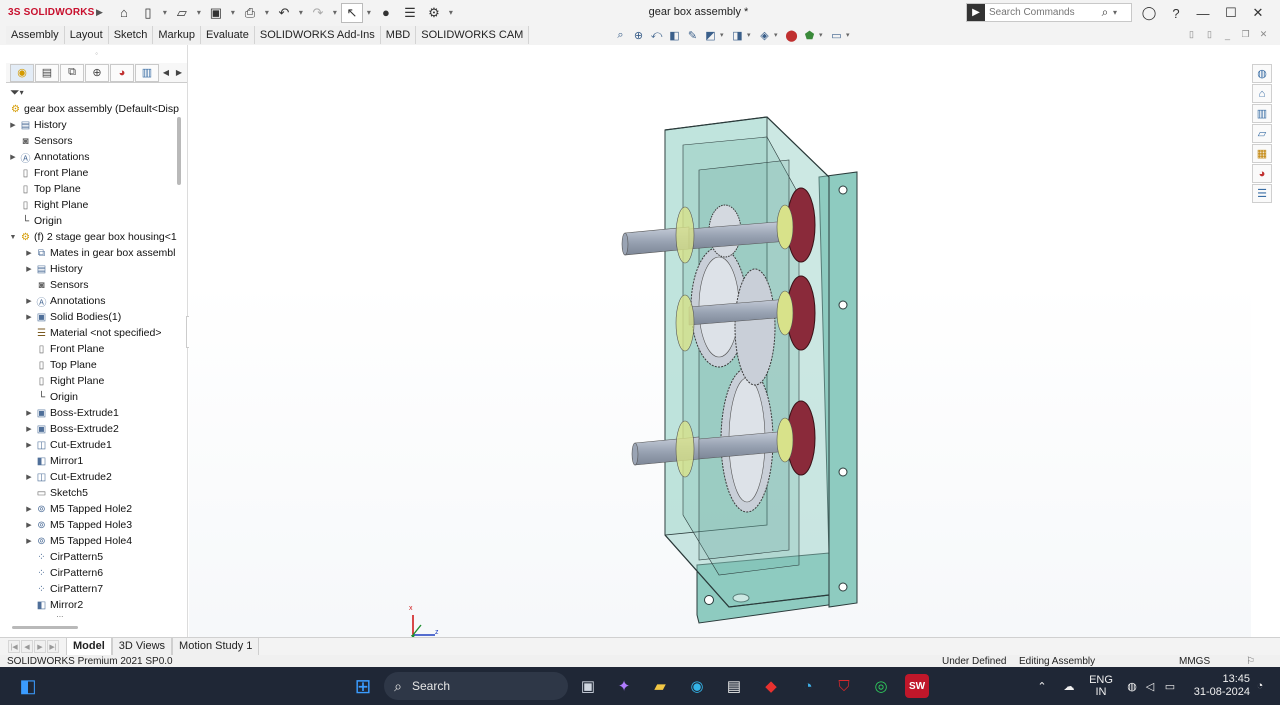 This screenshot has height=705, width=1280. I want to click on file-explorer-icon: ▱, so click(1262, 133).